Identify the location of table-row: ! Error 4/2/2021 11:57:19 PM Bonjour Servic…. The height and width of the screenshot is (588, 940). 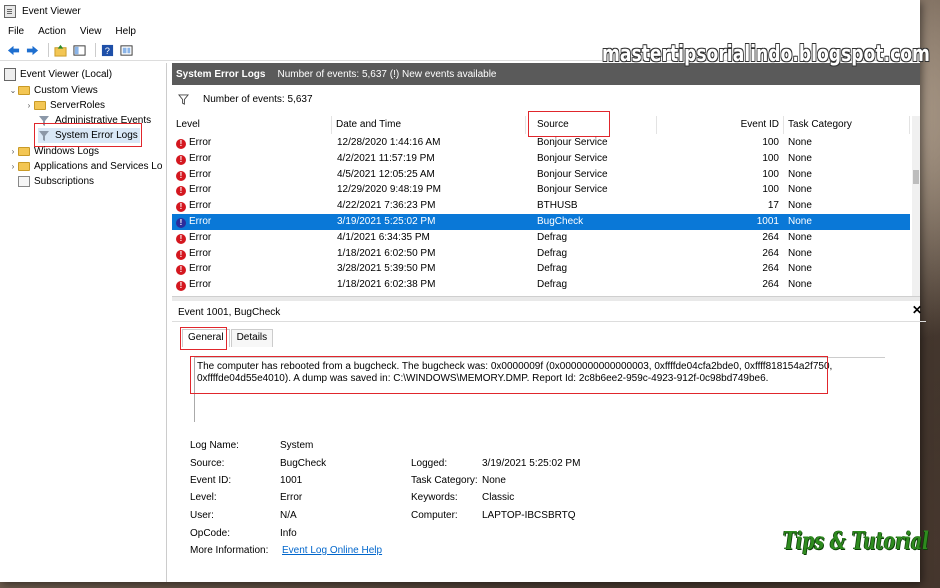
(541, 159).